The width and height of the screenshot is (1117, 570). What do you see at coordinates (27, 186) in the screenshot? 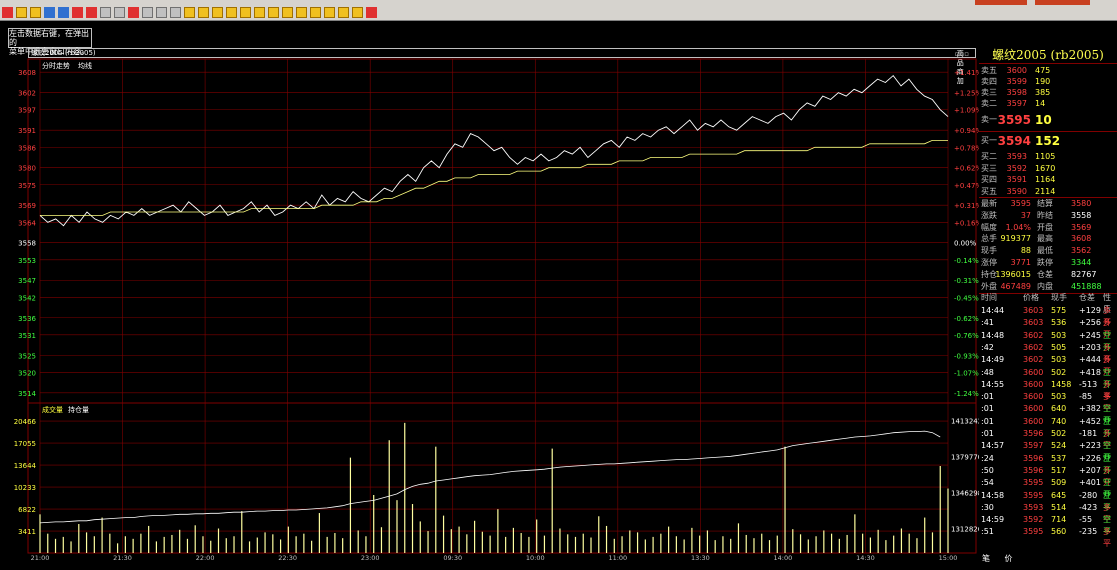
I see `y-tick-label: 3575` at bounding box center [27, 186].